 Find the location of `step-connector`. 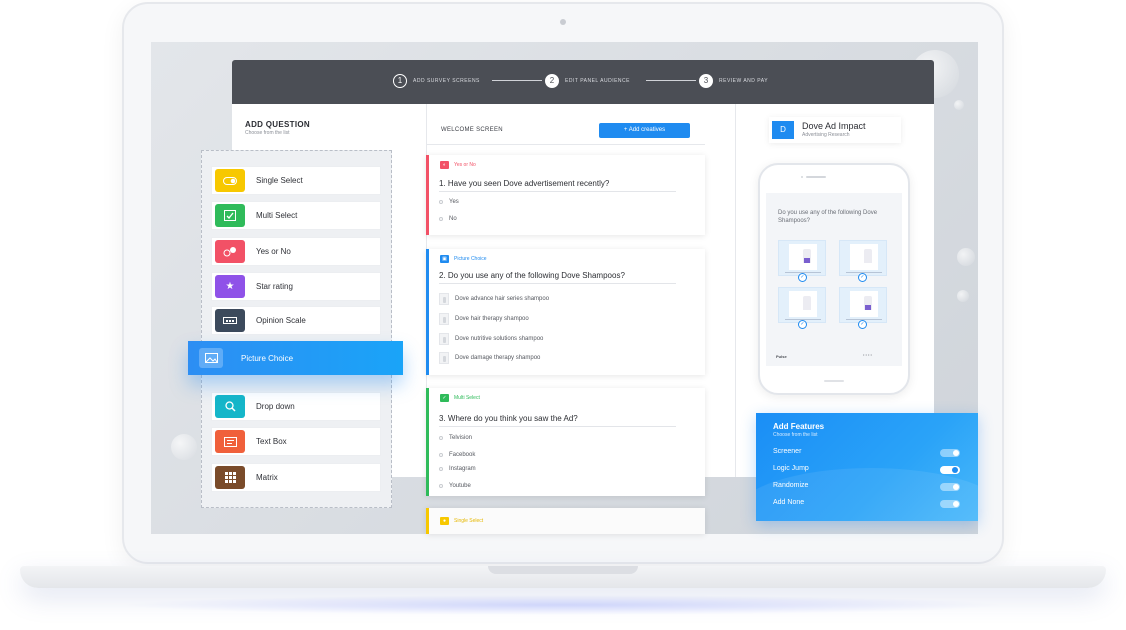

step-connector is located at coordinates (517, 80).